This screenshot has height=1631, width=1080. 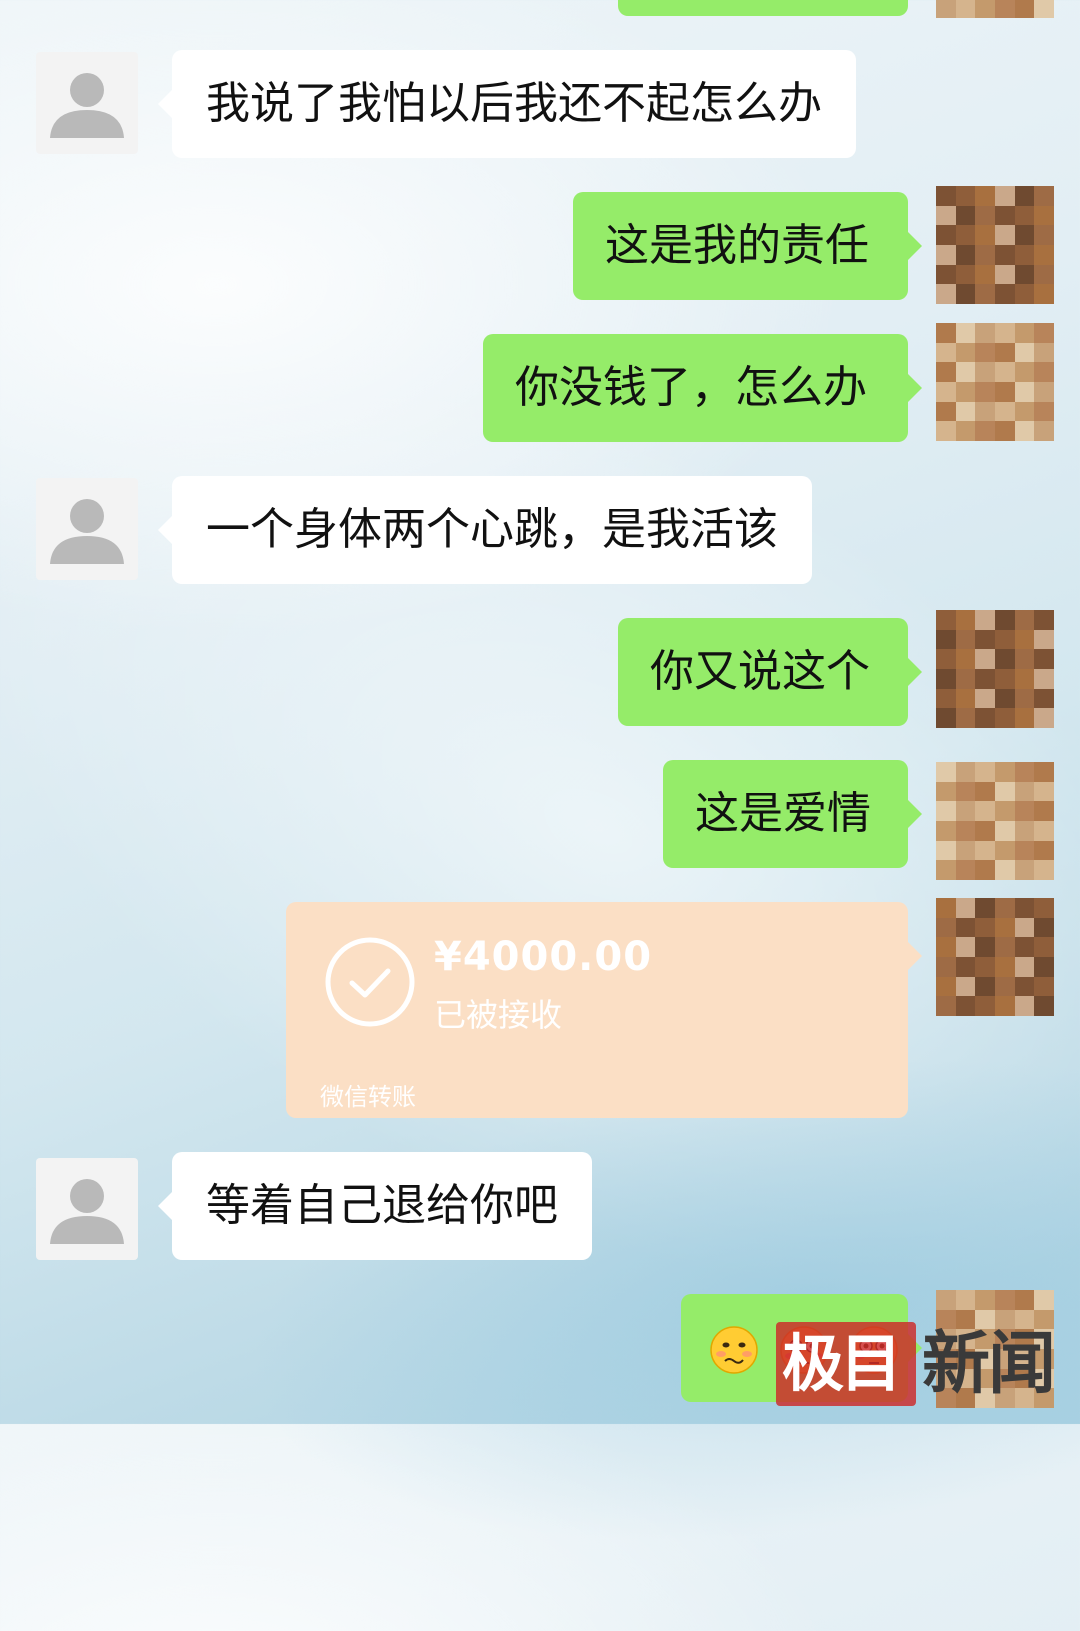 I want to click on transfer-status: 已被接收, so click(x=498, y=1015).